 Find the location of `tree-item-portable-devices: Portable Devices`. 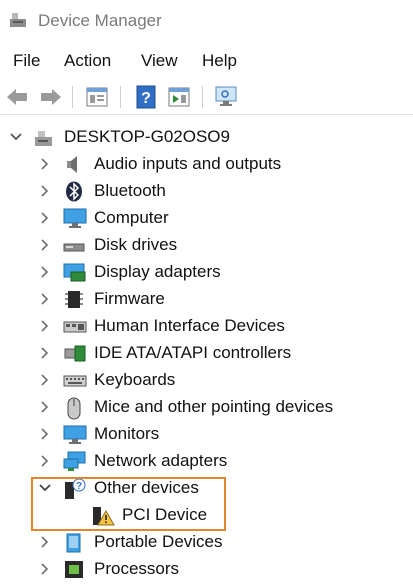

tree-item-portable-devices: Portable Devices is located at coordinates (206, 542).